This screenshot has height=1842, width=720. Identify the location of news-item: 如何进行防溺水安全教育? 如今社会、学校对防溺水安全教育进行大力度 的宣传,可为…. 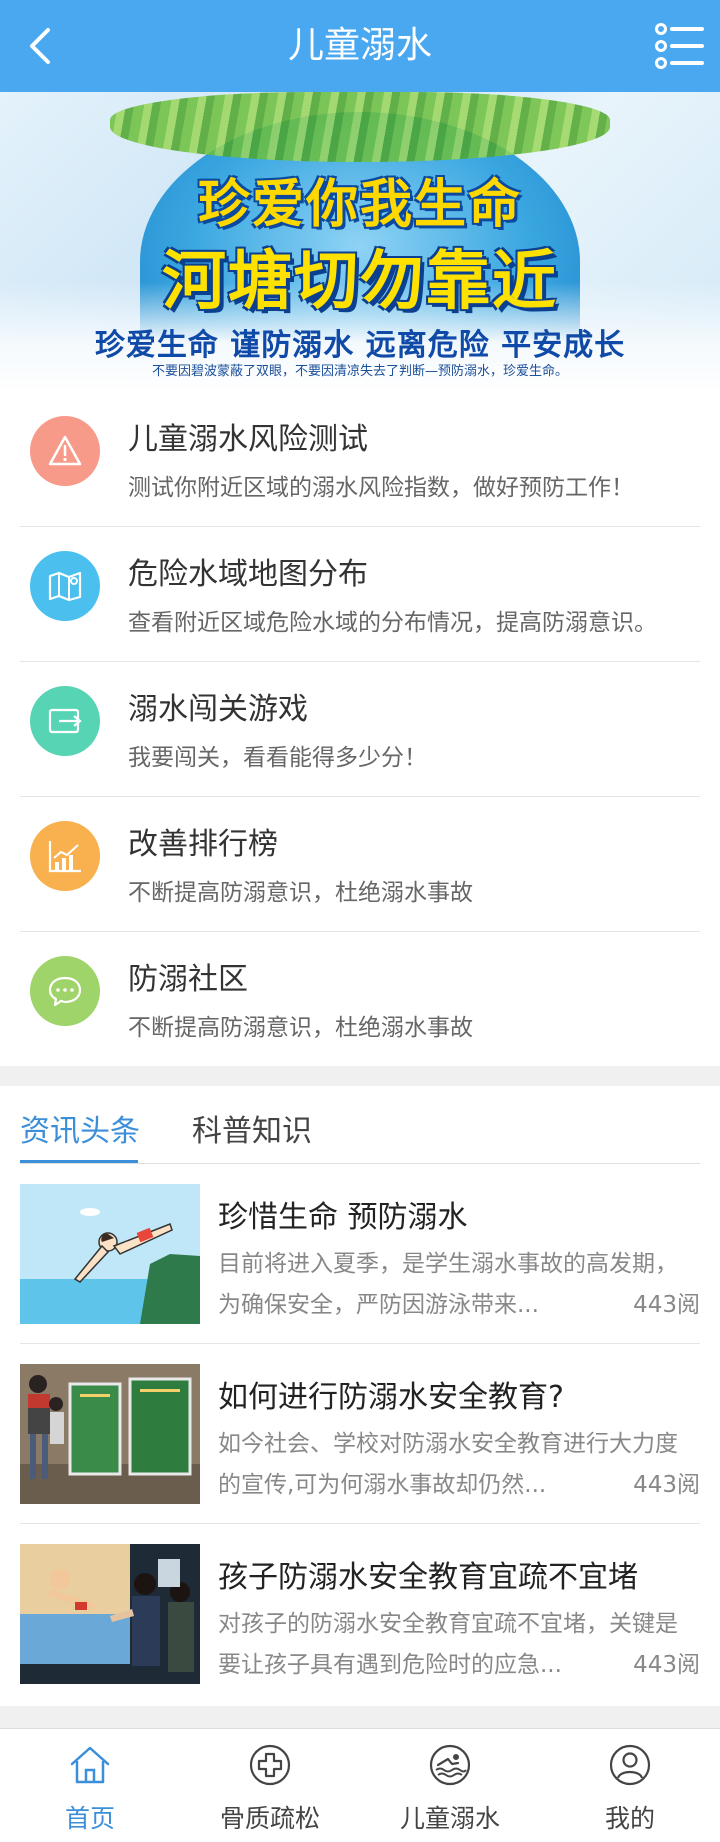
(360, 1434).